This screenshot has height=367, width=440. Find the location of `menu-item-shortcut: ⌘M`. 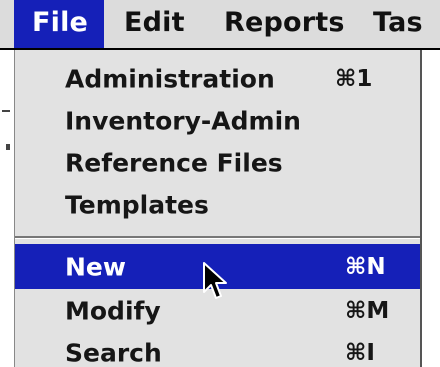

menu-item-shortcut: ⌘M is located at coordinates (367, 310).